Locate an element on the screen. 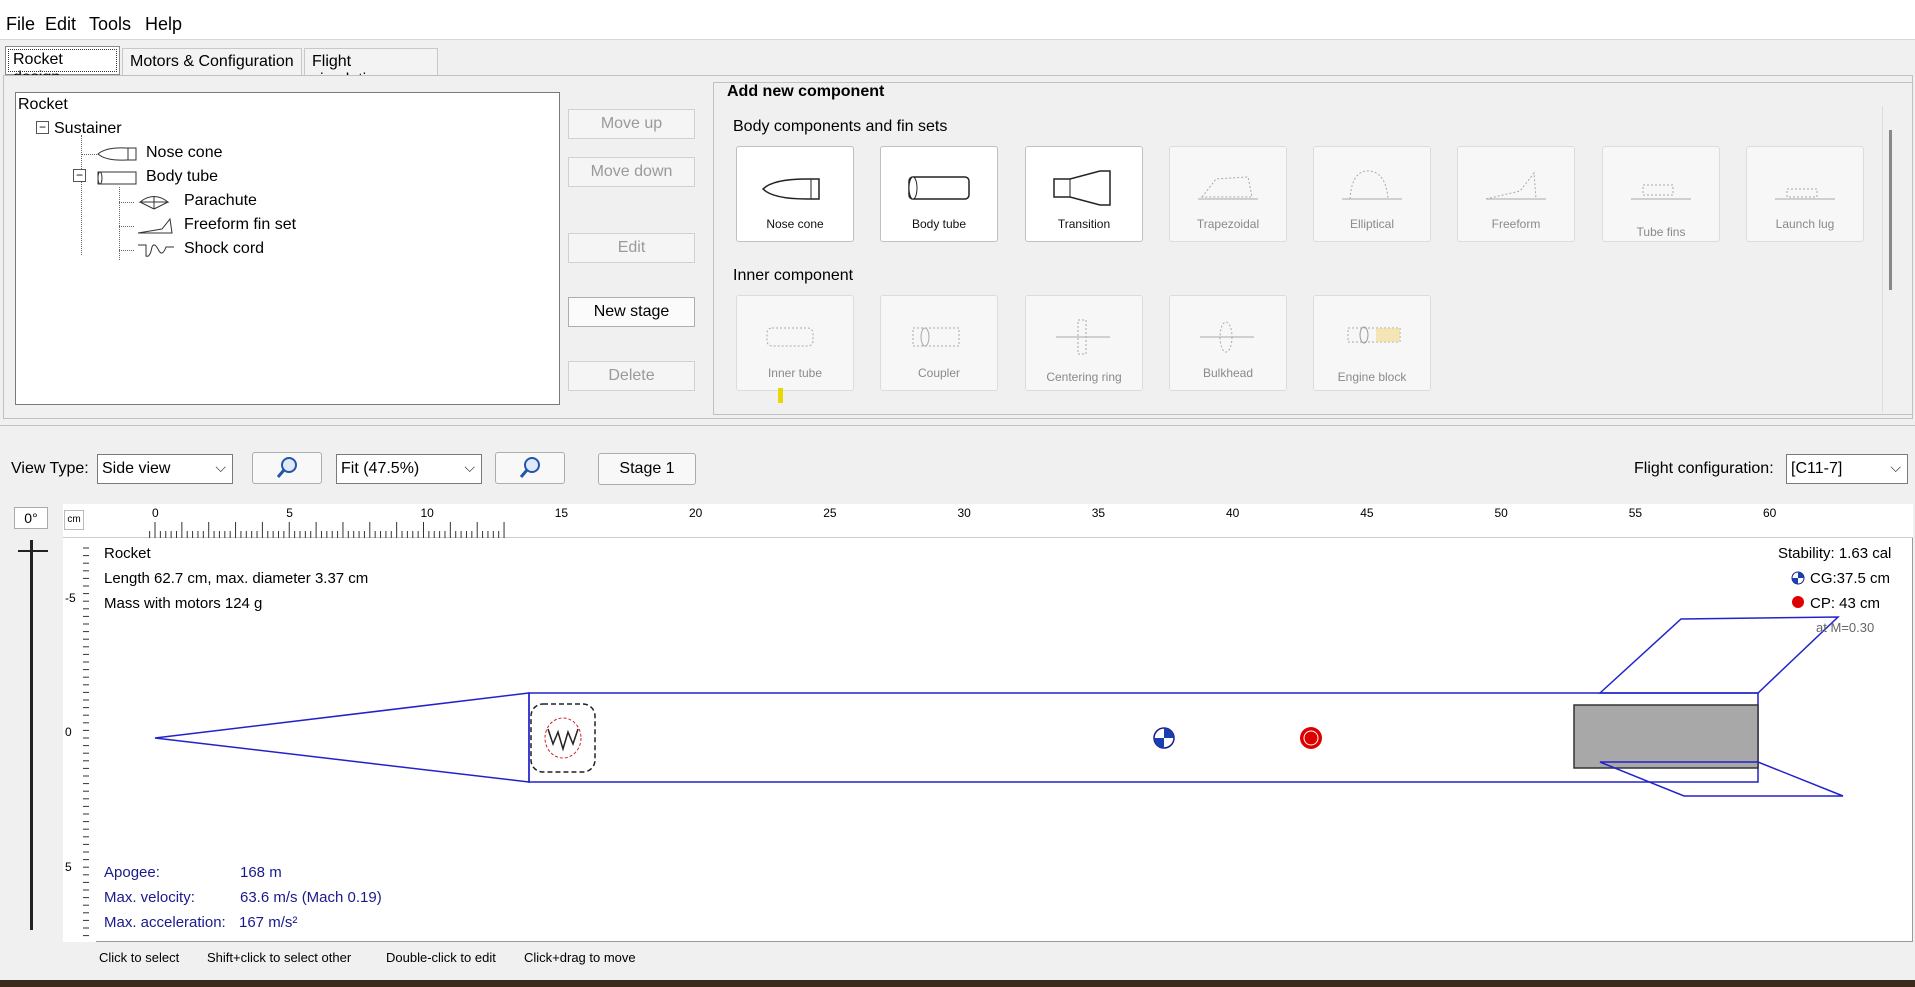 The image size is (1915, 987). v-tick-label: 5 is located at coordinates (68, 867).